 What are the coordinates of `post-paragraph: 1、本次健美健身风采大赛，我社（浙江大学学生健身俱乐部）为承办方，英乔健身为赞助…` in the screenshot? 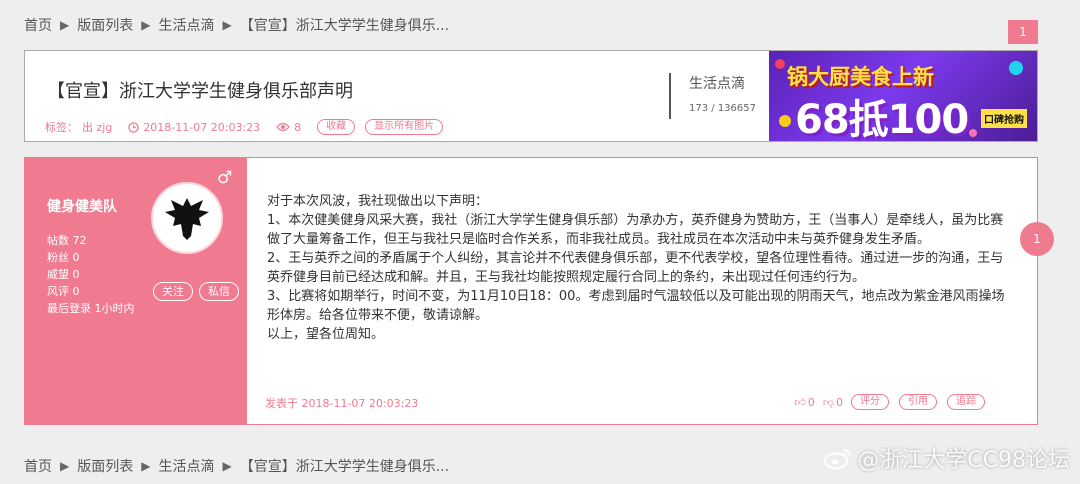 It's located at (635, 230).